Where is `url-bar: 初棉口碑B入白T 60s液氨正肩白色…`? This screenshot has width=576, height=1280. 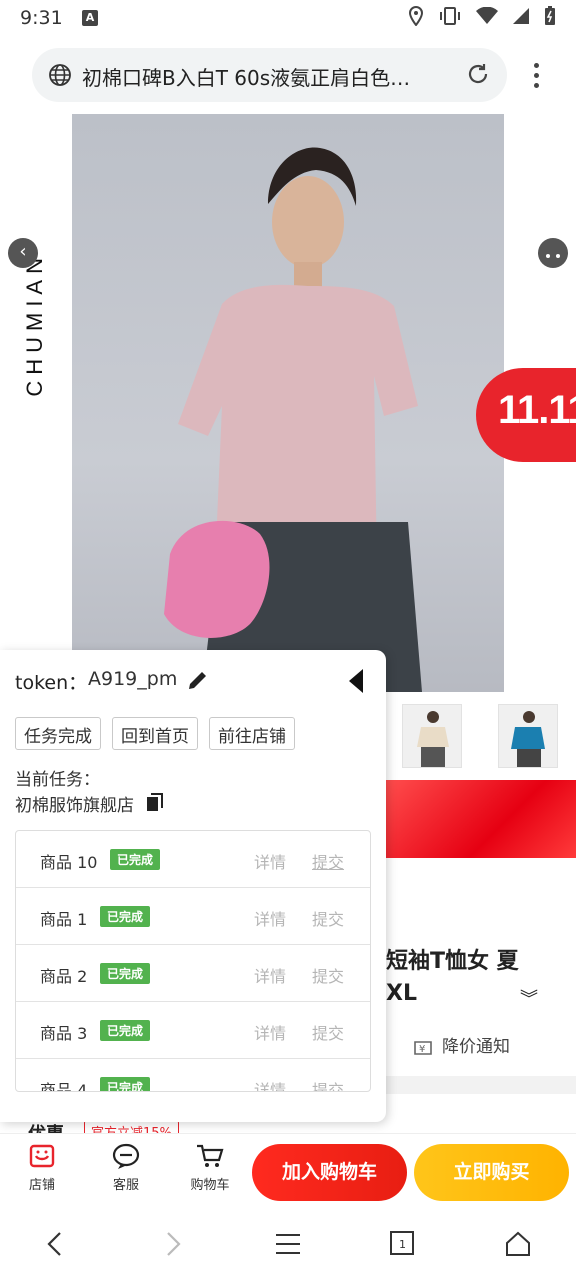
url-bar: 初棉口碑B入白T 60s液氨正肩白色… is located at coordinates (269, 75).